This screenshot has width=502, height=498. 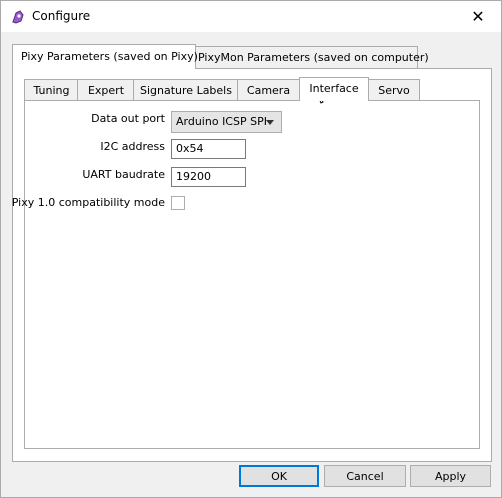 What do you see at coordinates (208, 149) in the screenshot?
I see `i2c-address-field: 0x54` at bounding box center [208, 149].